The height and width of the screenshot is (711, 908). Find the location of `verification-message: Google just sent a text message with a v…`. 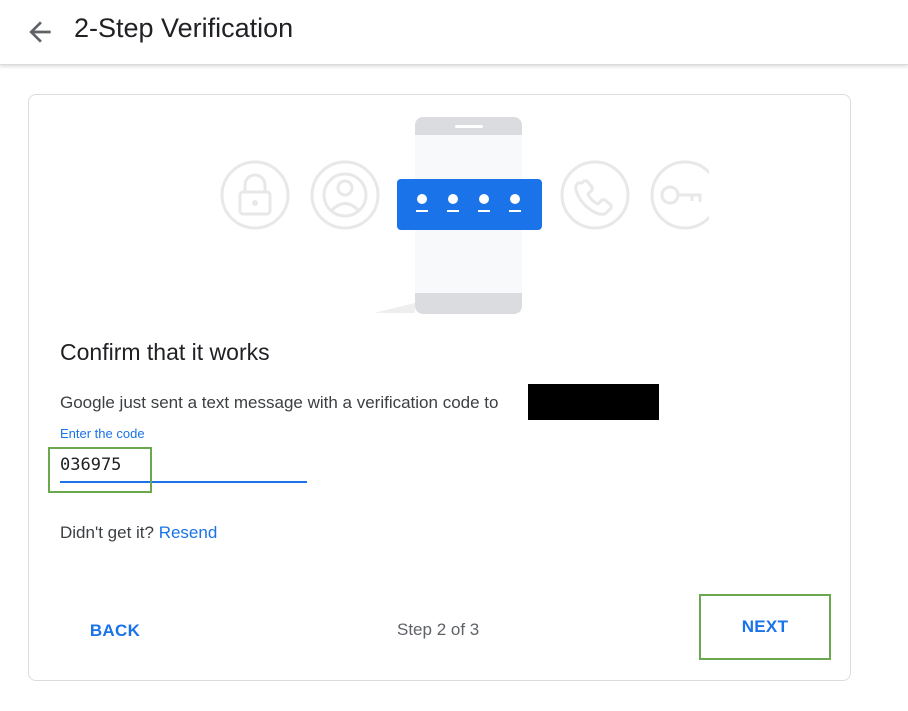

verification-message: Google just sent a text message with a v… is located at coordinates (279, 402).